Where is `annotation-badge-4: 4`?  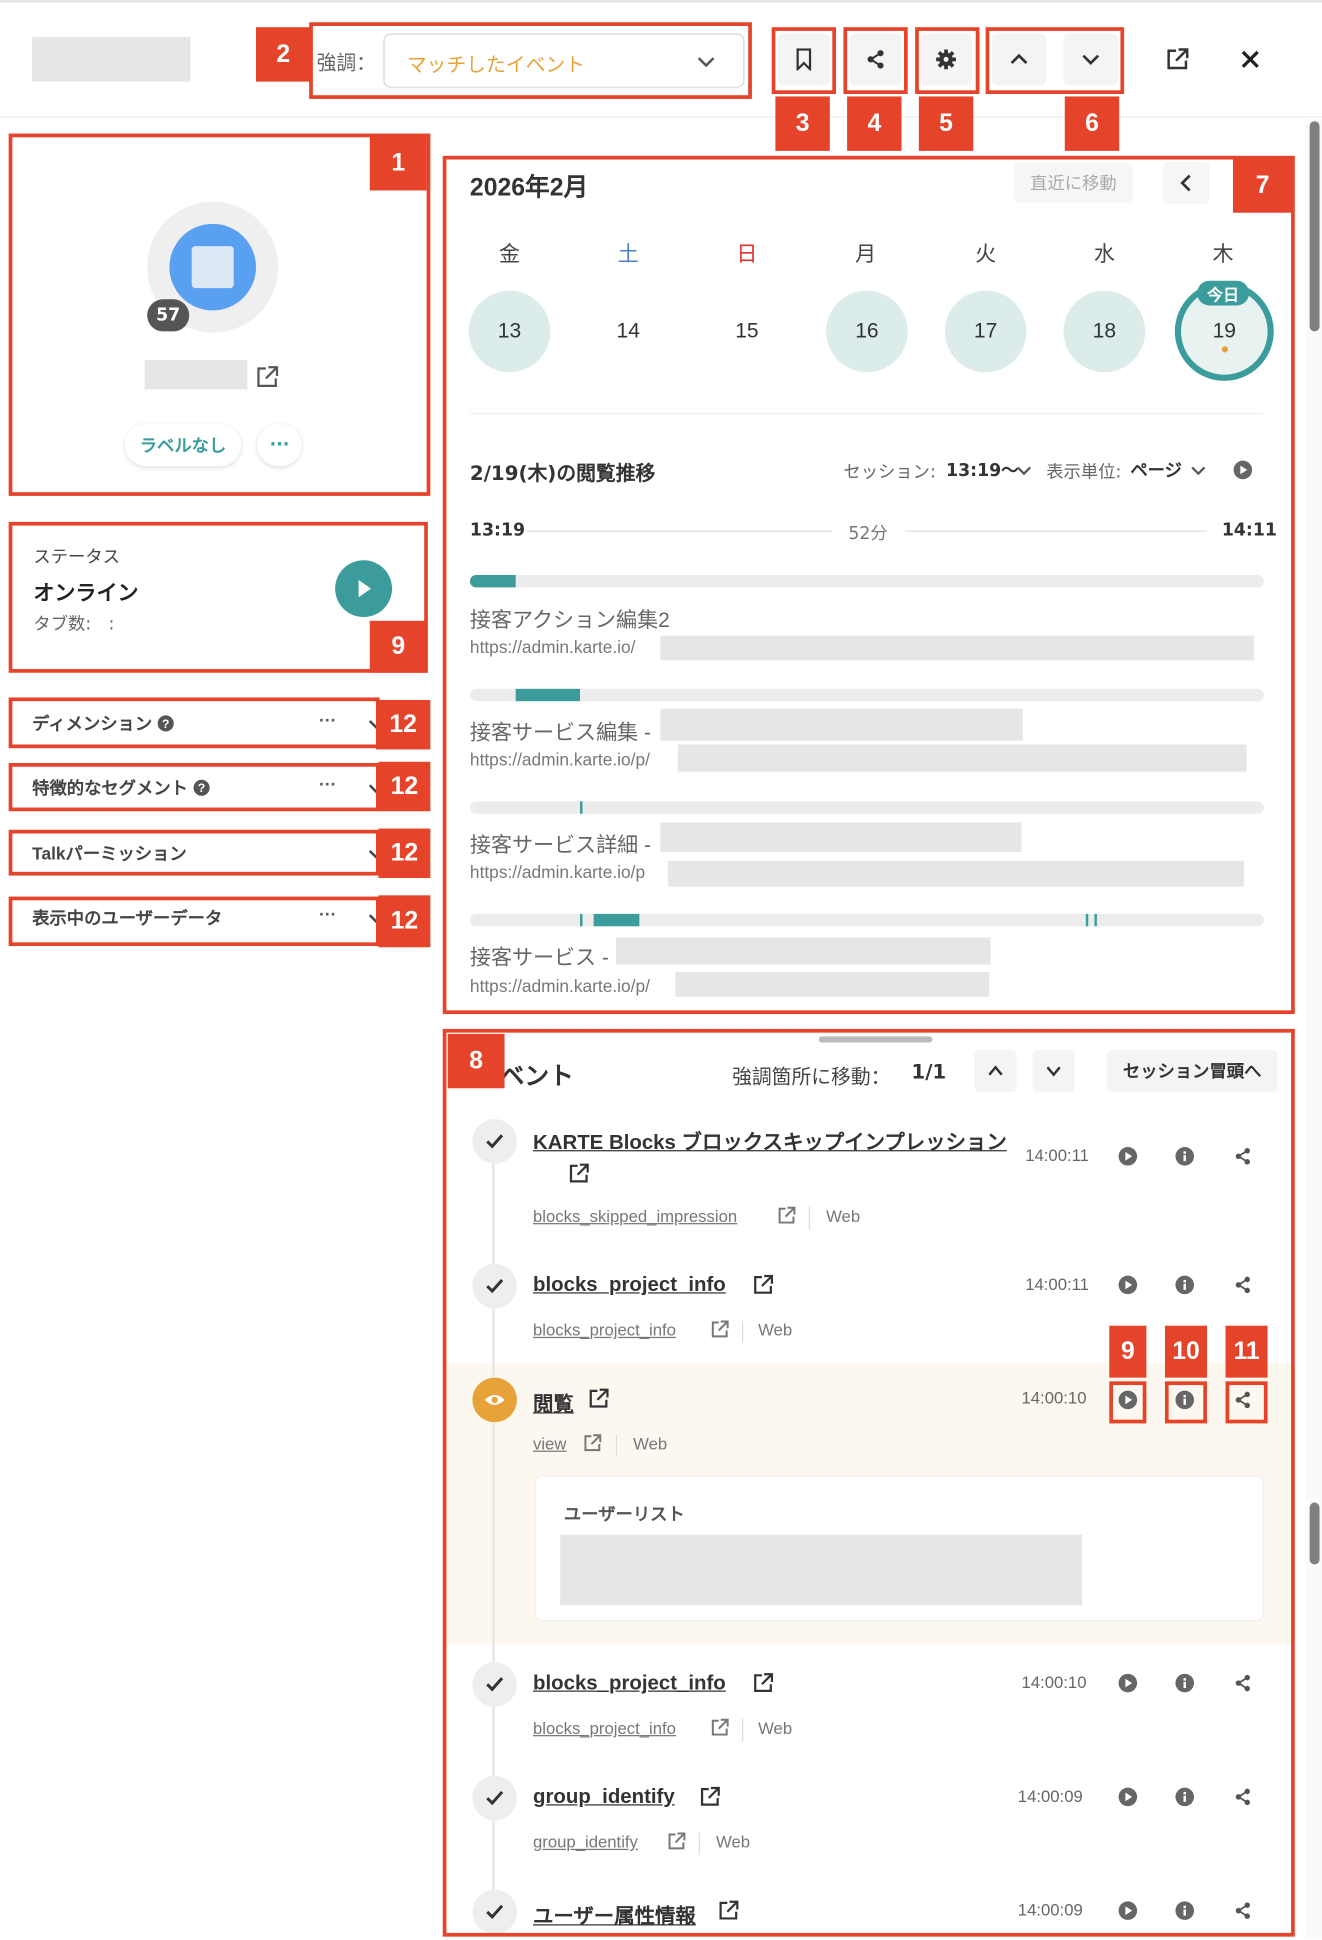 annotation-badge-4: 4 is located at coordinates (874, 123).